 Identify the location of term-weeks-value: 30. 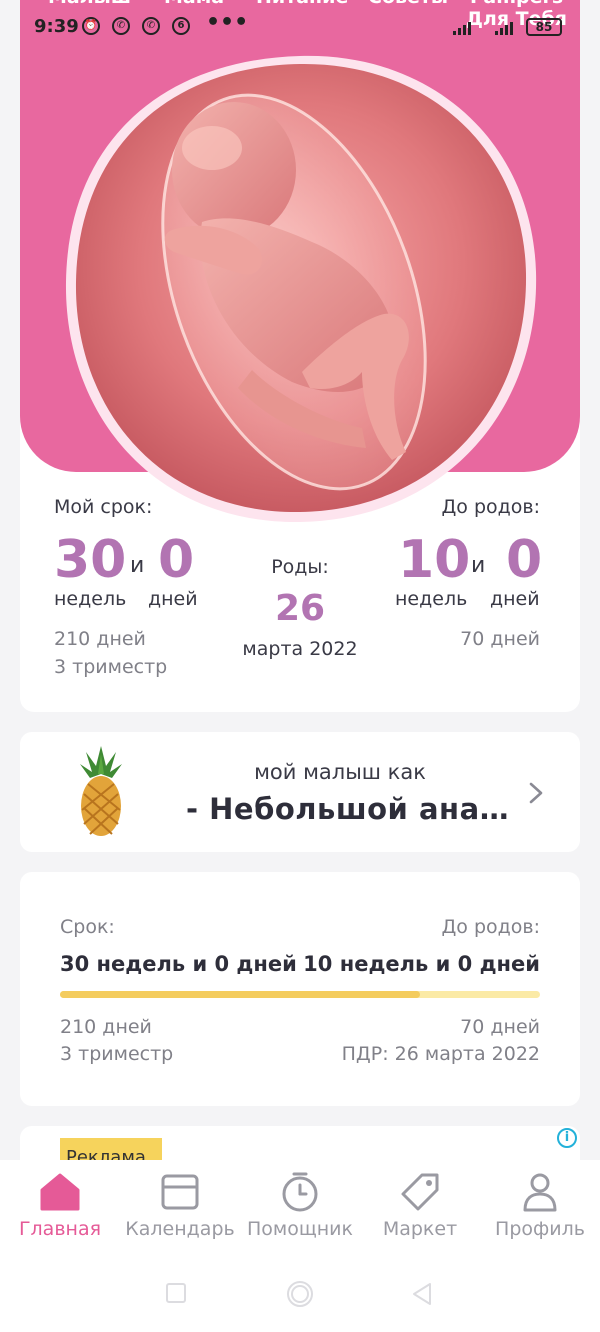
(90, 560).